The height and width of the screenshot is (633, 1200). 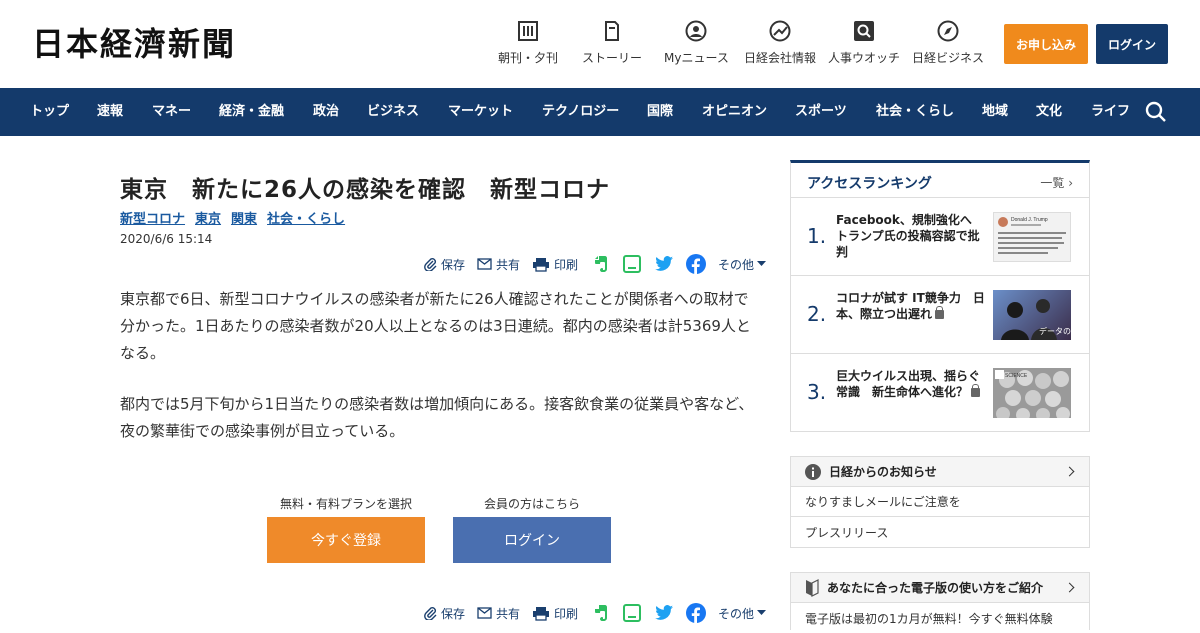 I want to click on info-icon, so click(x=813, y=471).